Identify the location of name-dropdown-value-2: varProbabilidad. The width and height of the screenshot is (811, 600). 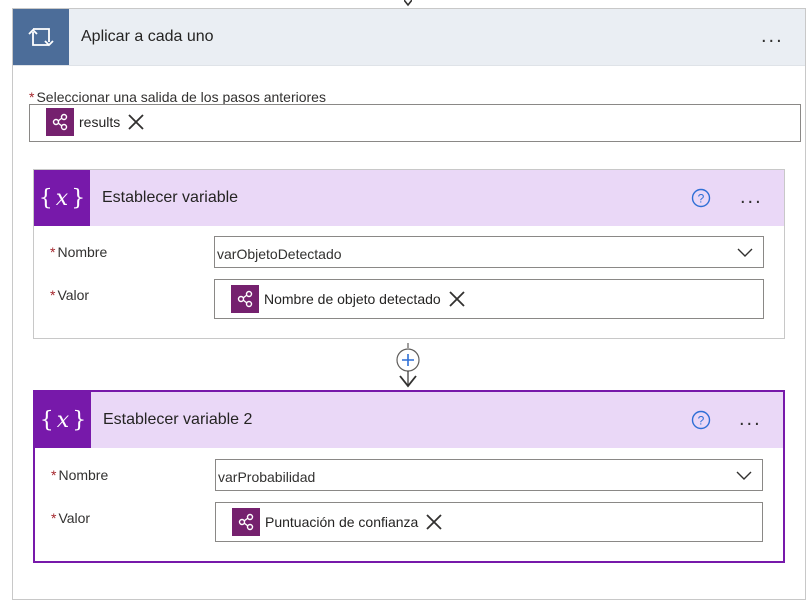
(267, 477).